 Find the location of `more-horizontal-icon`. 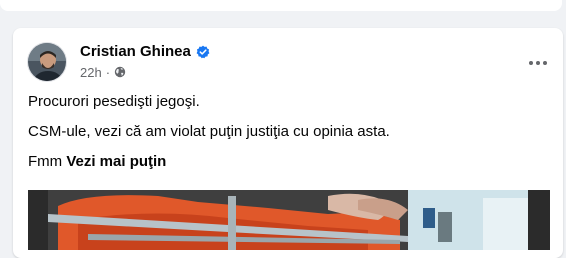

more-horizontal-icon is located at coordinates (538, 63).